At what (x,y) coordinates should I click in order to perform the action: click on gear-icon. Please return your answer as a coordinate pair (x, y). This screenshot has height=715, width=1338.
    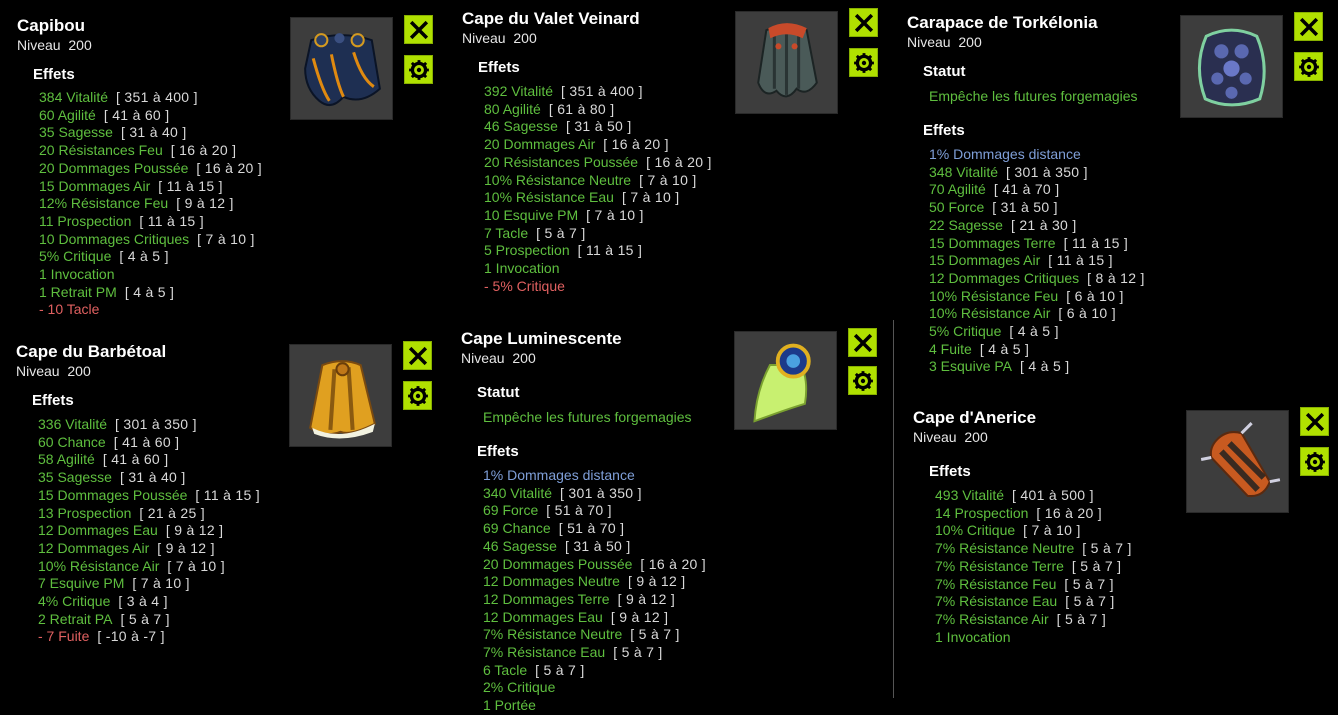
    Looking at the image, I should click on (417, 395).